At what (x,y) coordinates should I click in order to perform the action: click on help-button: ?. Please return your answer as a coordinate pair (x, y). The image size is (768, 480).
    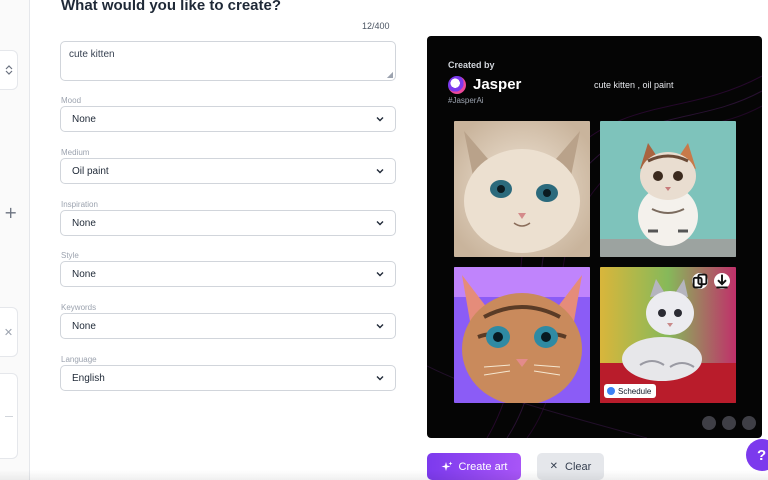
    Looking at the image, I should click on (757, 455).